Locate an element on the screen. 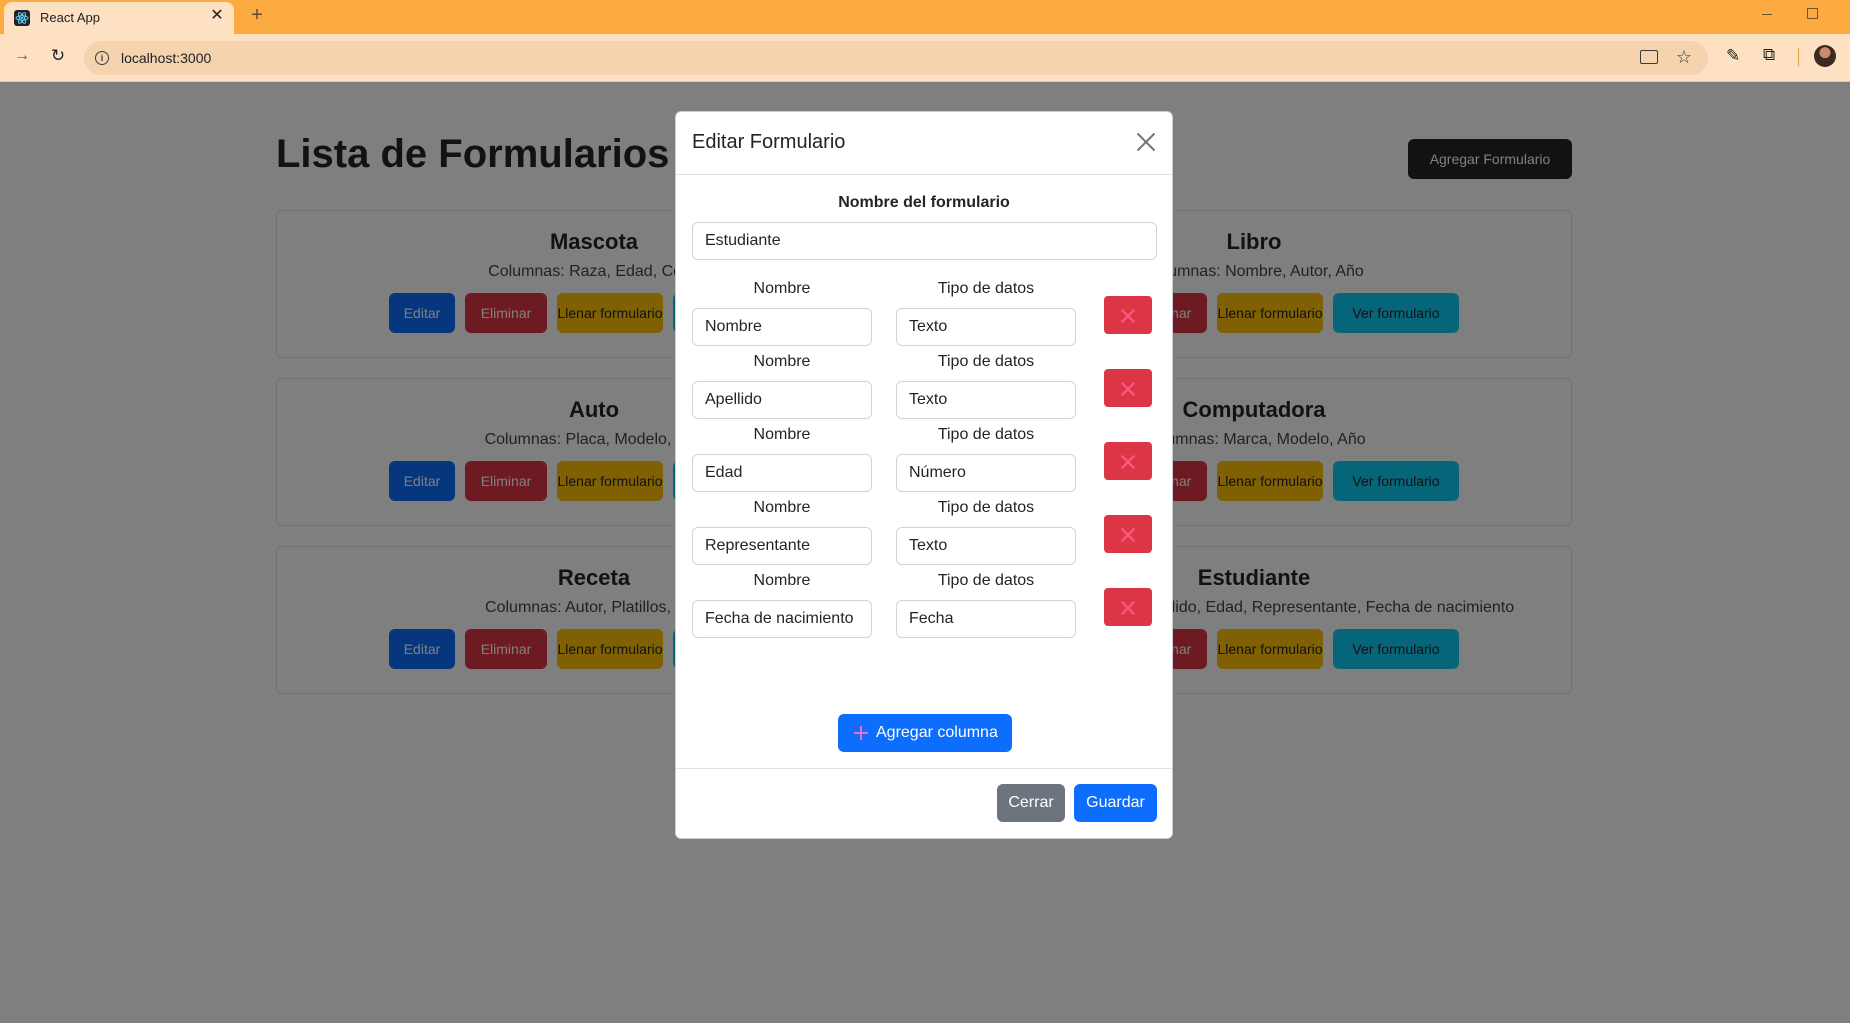 This screenshot has height=1023, width=1850. browser-tab-bar: React App ✕ + is located at coordinates (925, 17).